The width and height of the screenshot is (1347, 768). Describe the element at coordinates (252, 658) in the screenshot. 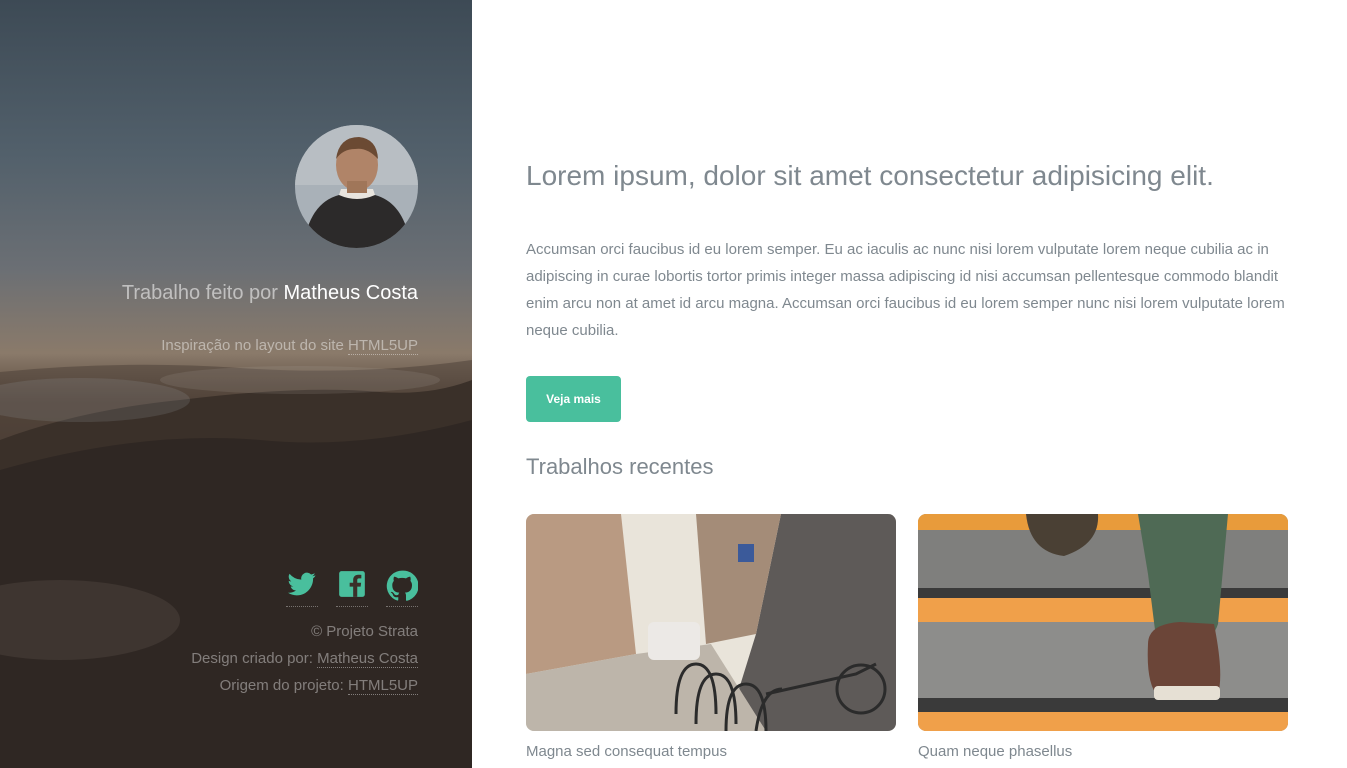

I see `design-credit-prefix: Design criado por:` at that location.